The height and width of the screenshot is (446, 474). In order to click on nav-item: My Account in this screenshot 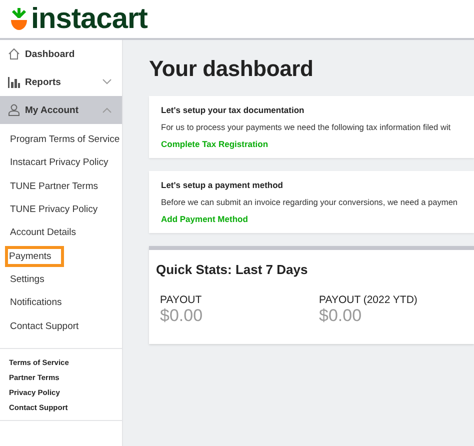, I will do `click(61, 110)`.